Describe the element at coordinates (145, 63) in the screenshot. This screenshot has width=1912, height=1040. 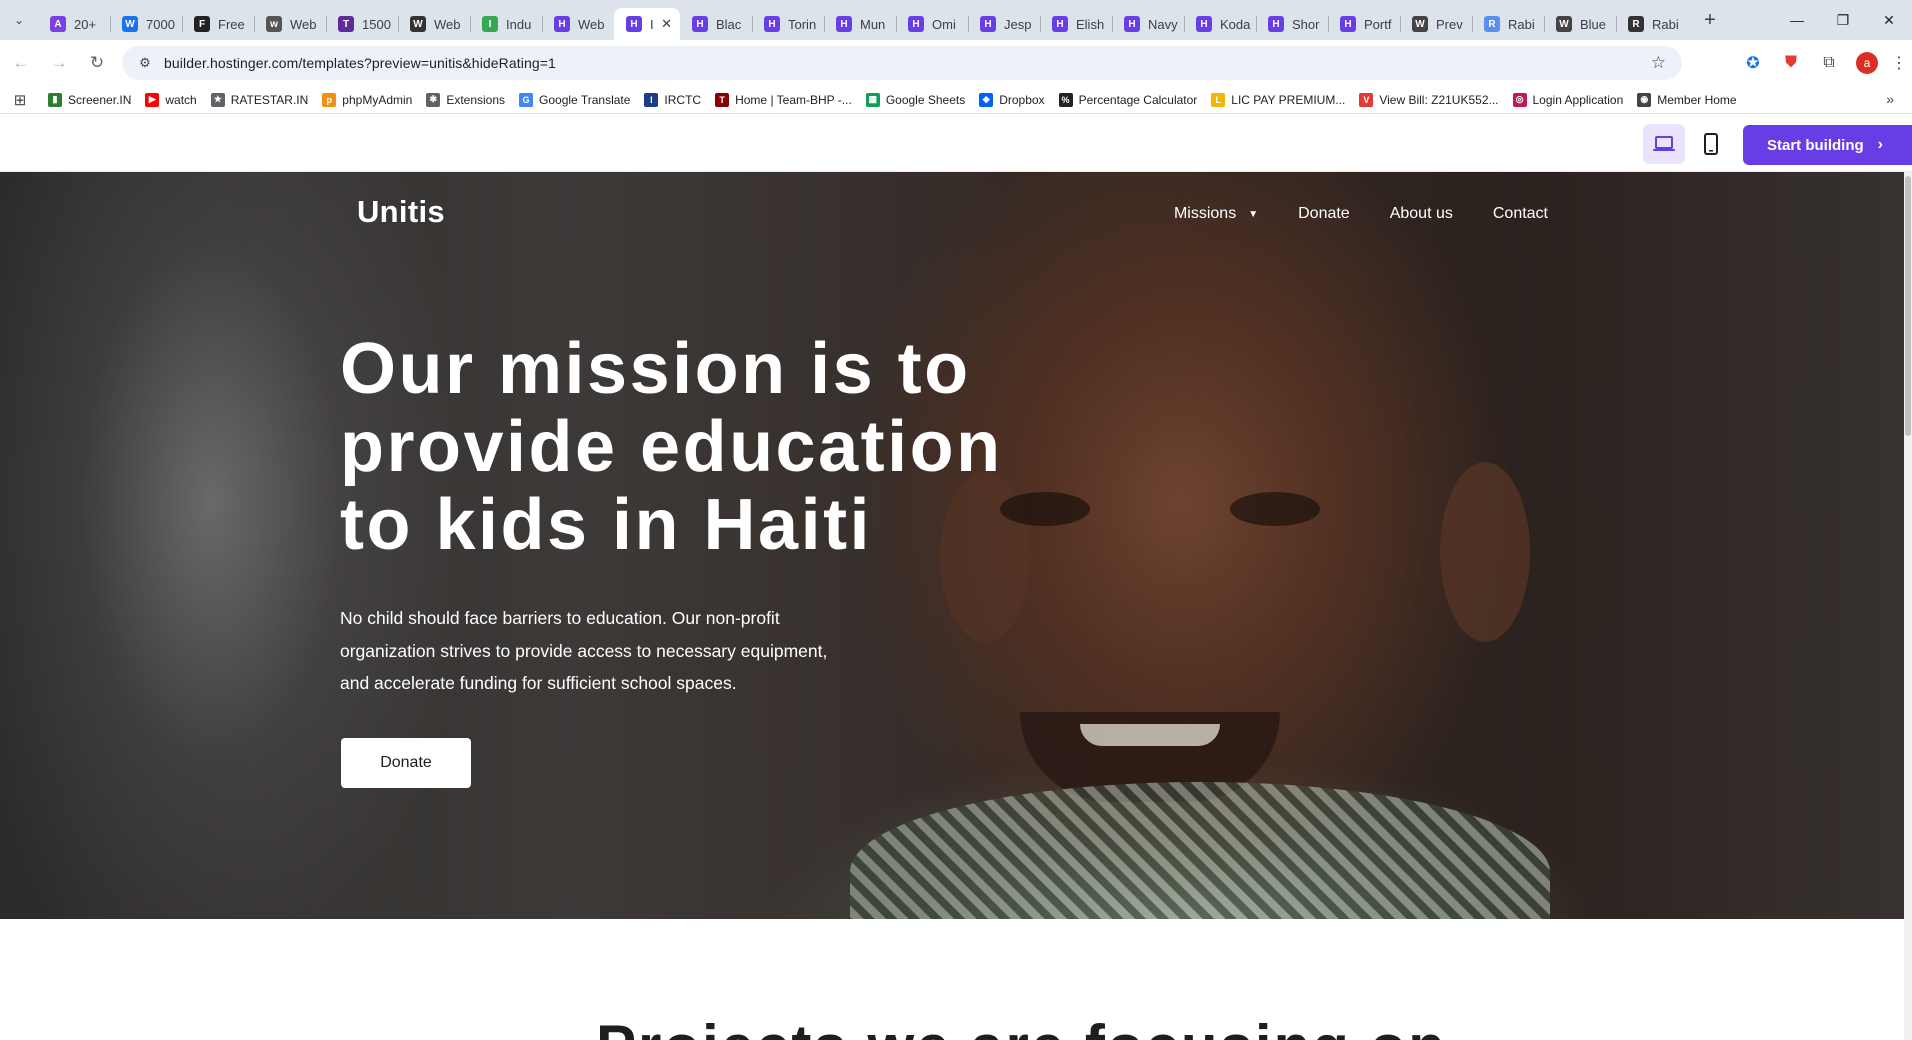
I see `site-settings-icon: ⚙` at that location.